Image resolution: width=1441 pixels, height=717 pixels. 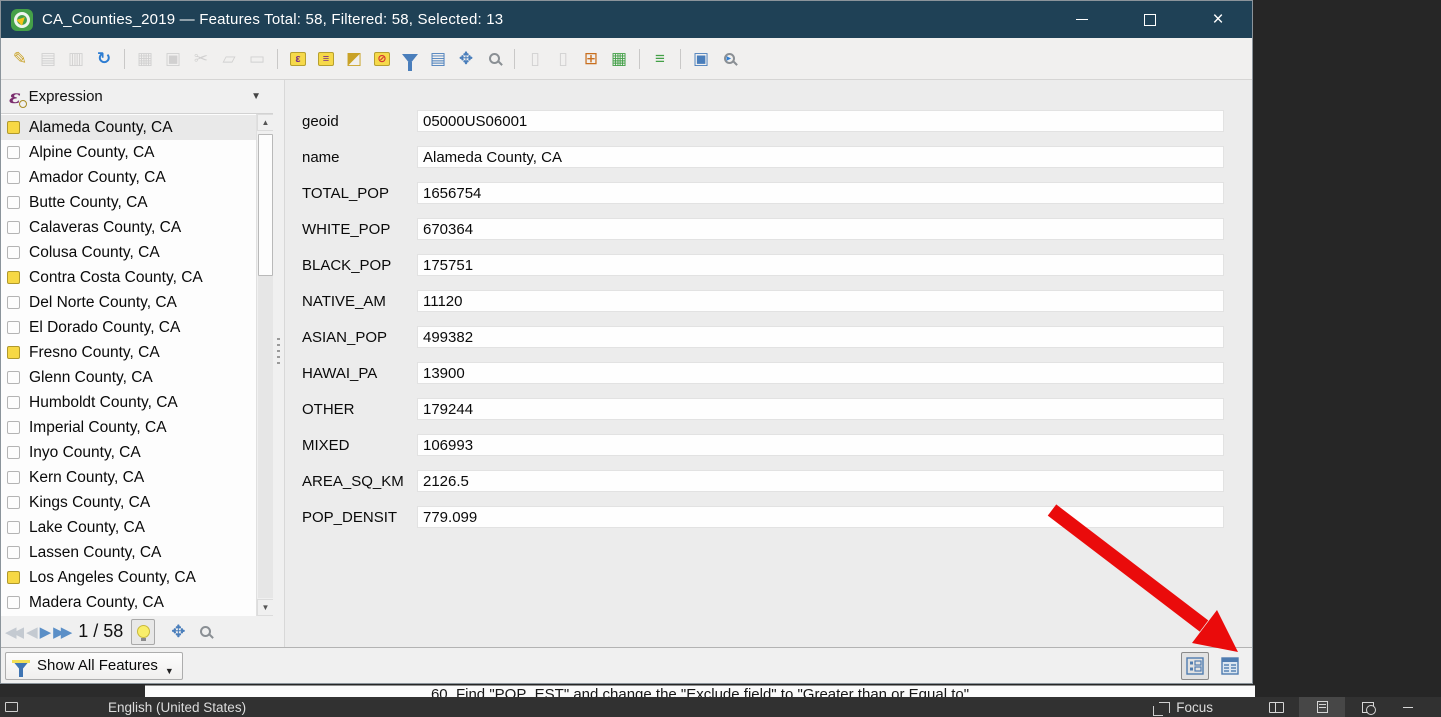 I want to click on select-by-expression-button: ε, so click(x=298, y=59).